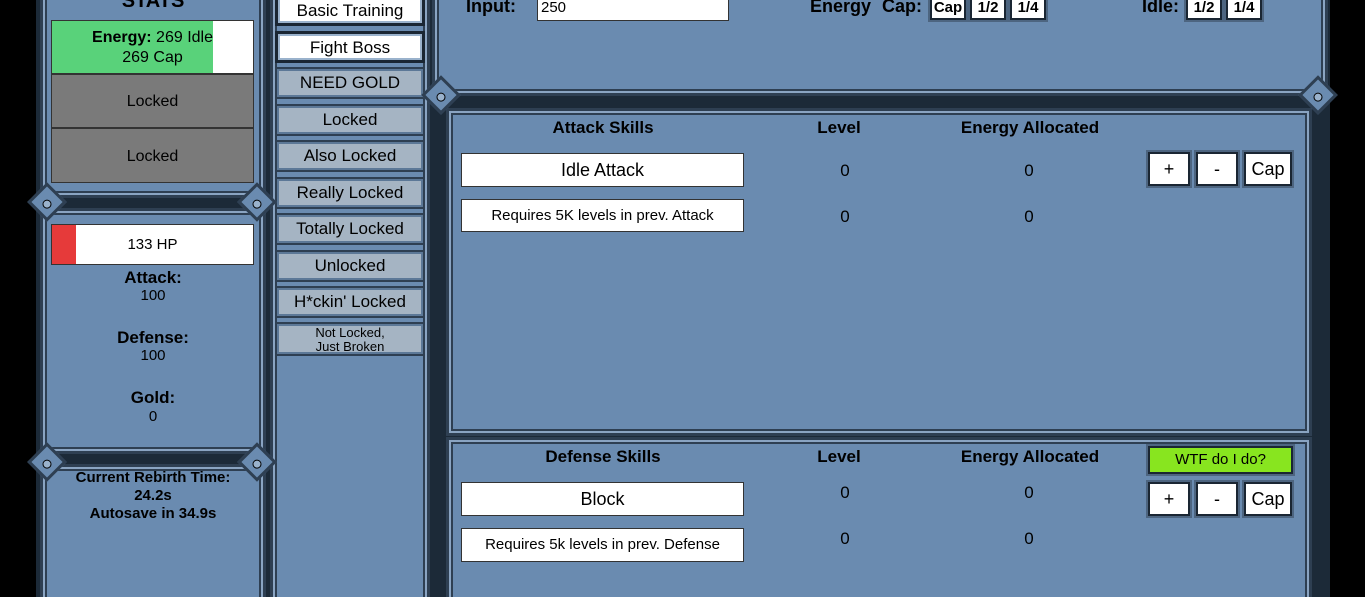  Describe the element at coordinates (603, 127) in the screenshot. I see `attack-skills-header: Attack Skills` at that location.